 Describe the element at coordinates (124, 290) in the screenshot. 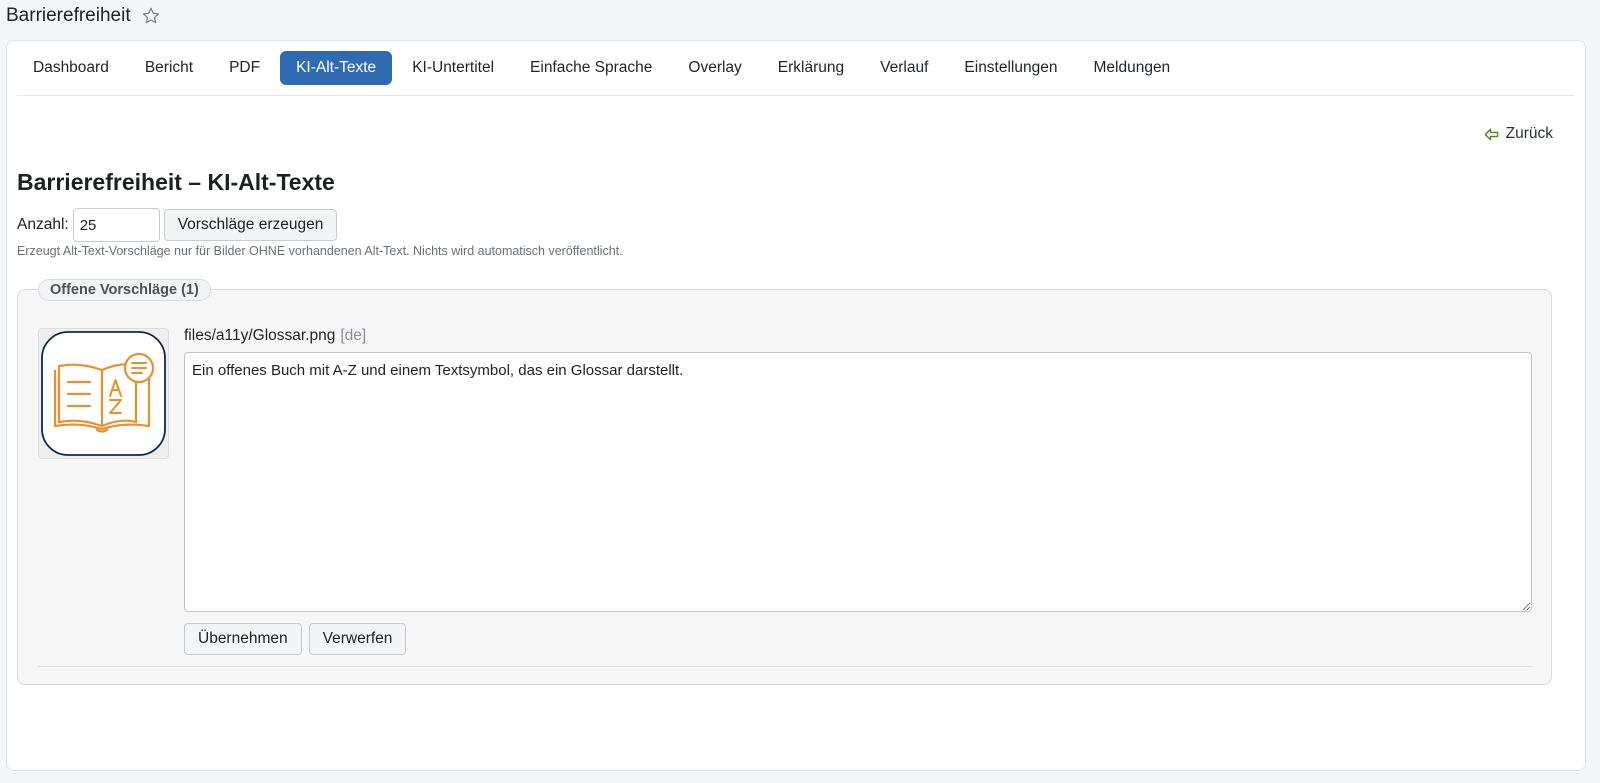

I see `open-suggestions-legend: Offene Vorschläge (1)` at that location.